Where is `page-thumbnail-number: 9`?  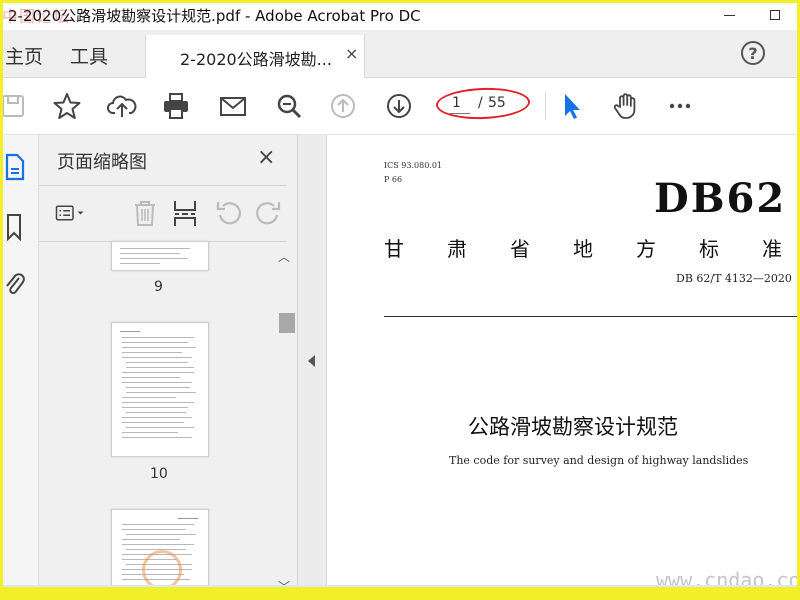 page-thumbnail-number: 9 is located at coordinates (158, 287).